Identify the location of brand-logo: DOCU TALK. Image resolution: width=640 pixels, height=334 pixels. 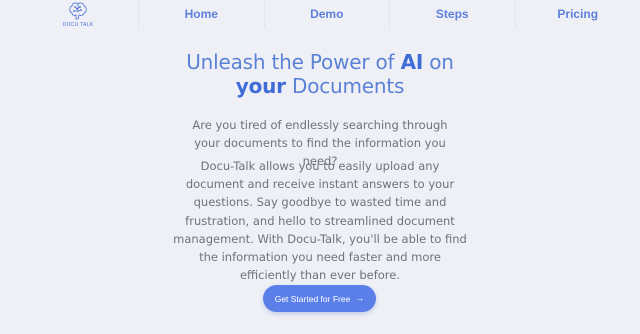
(78, 15).